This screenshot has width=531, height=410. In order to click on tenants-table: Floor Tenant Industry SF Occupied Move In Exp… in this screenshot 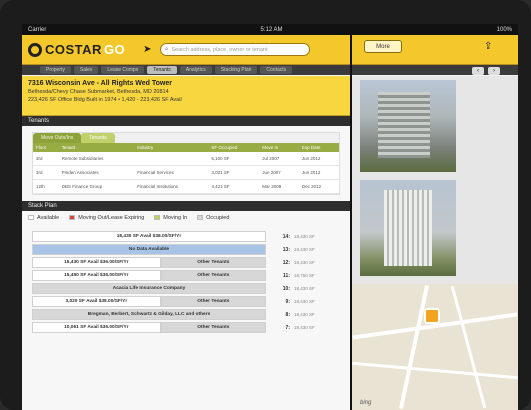, I will do `click(186, 168)`.